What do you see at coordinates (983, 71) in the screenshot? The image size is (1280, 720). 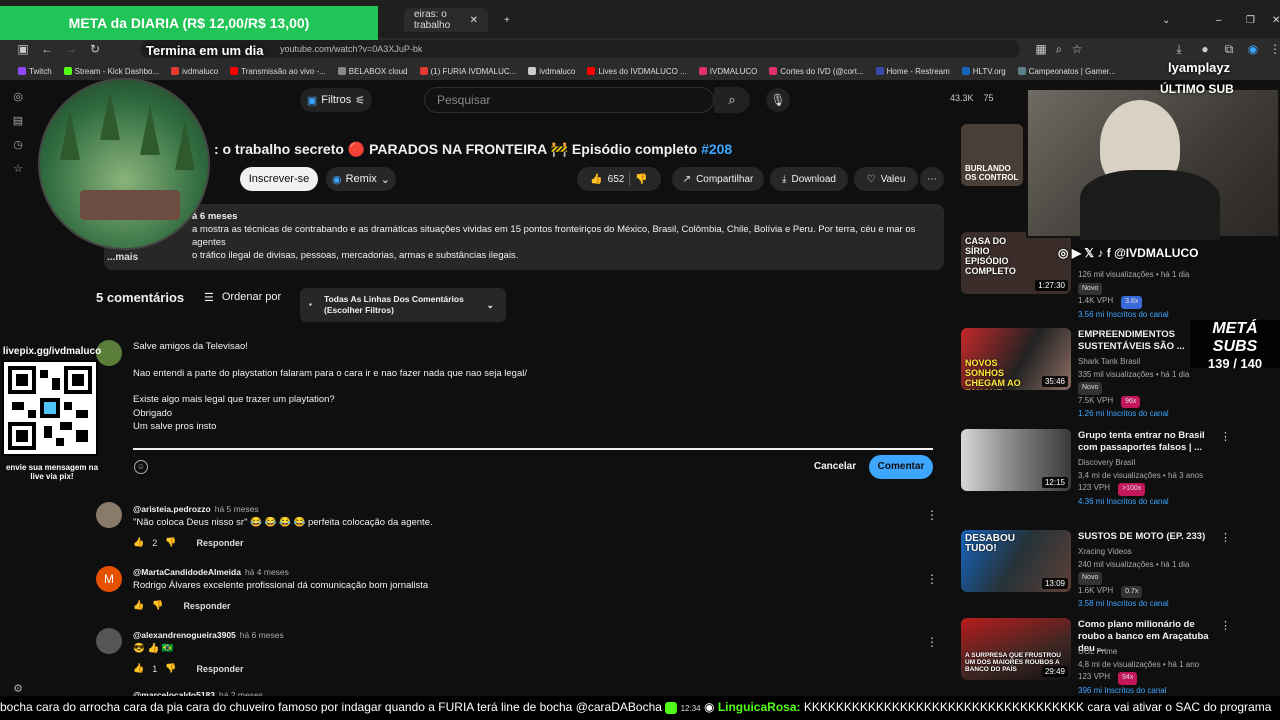 I see `bookmark-item: HLTV.org` at bounding box center [983, 71].